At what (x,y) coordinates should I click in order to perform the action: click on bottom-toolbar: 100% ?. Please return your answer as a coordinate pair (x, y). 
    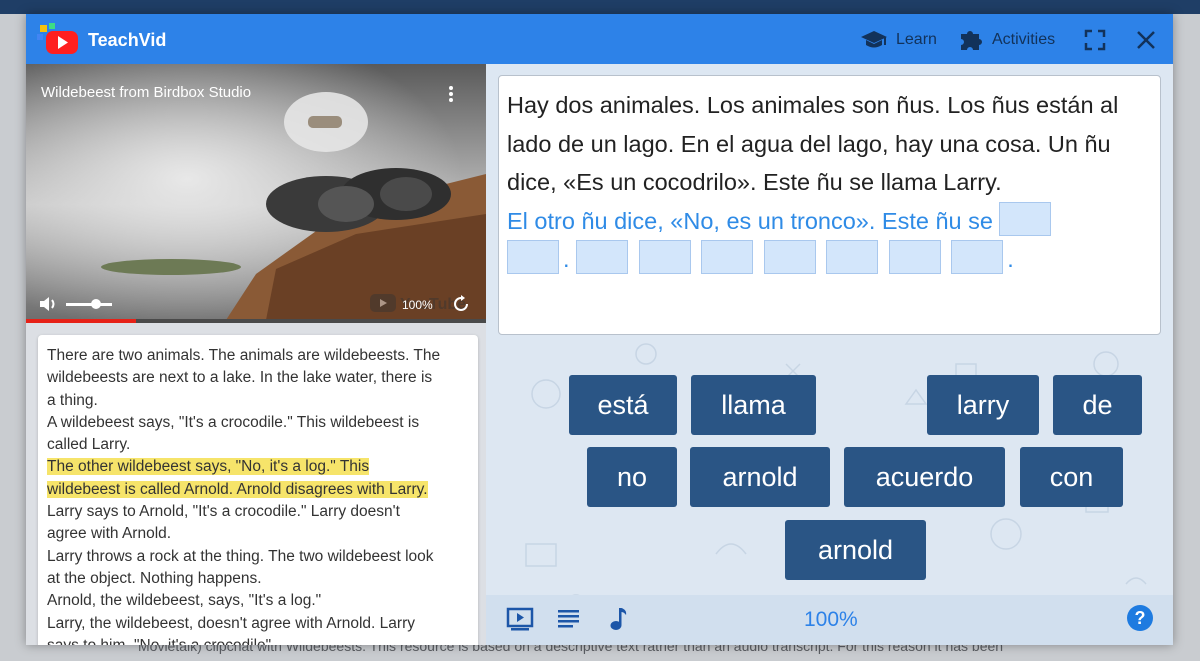
    Looking at the image, I should click on (829, 620).